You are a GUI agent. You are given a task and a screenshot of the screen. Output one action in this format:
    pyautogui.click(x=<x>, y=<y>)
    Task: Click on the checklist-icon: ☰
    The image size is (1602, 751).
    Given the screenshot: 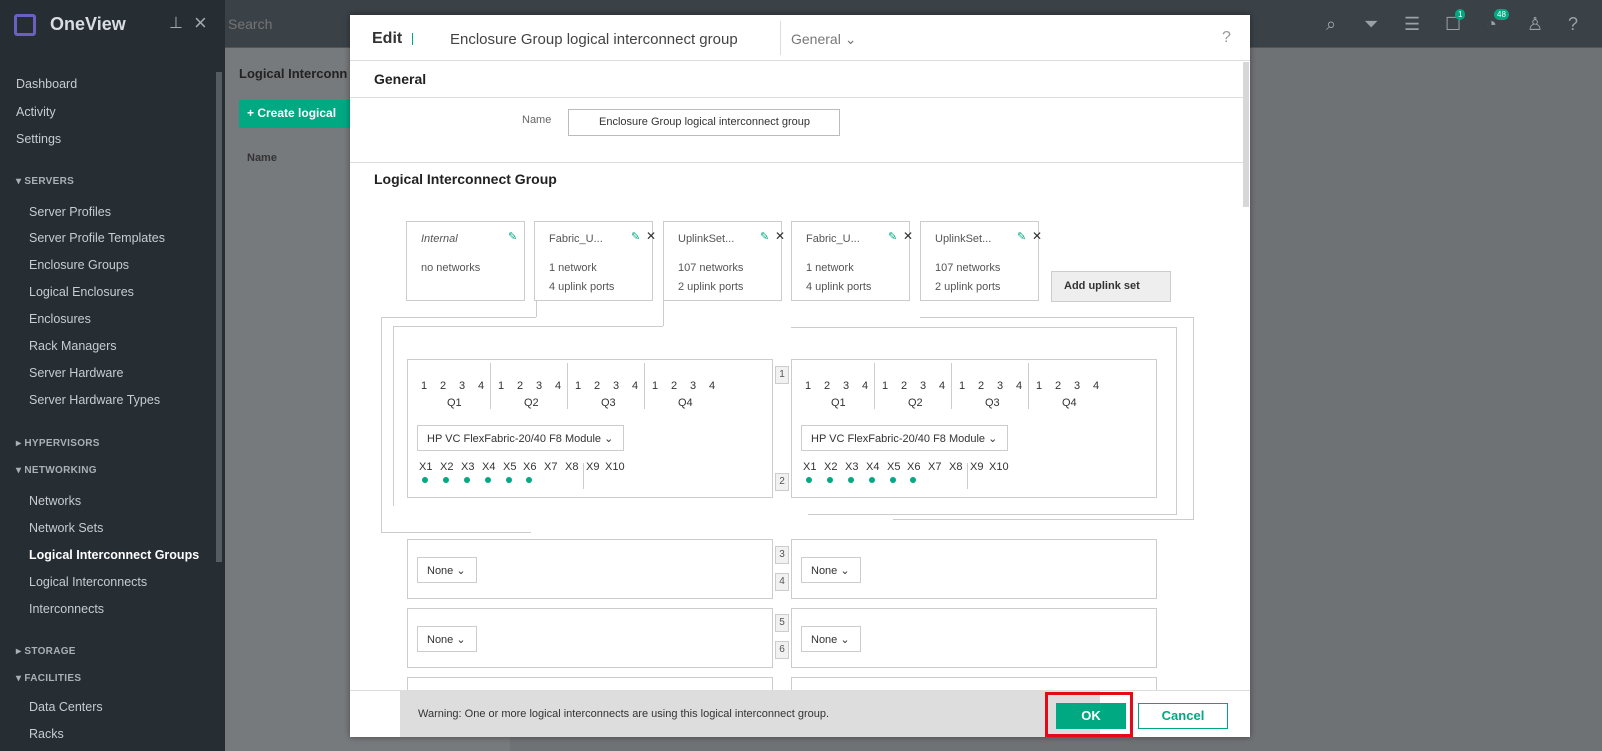 What is the action you would take?
    pyautogui.click(x=1412, y=24)
    